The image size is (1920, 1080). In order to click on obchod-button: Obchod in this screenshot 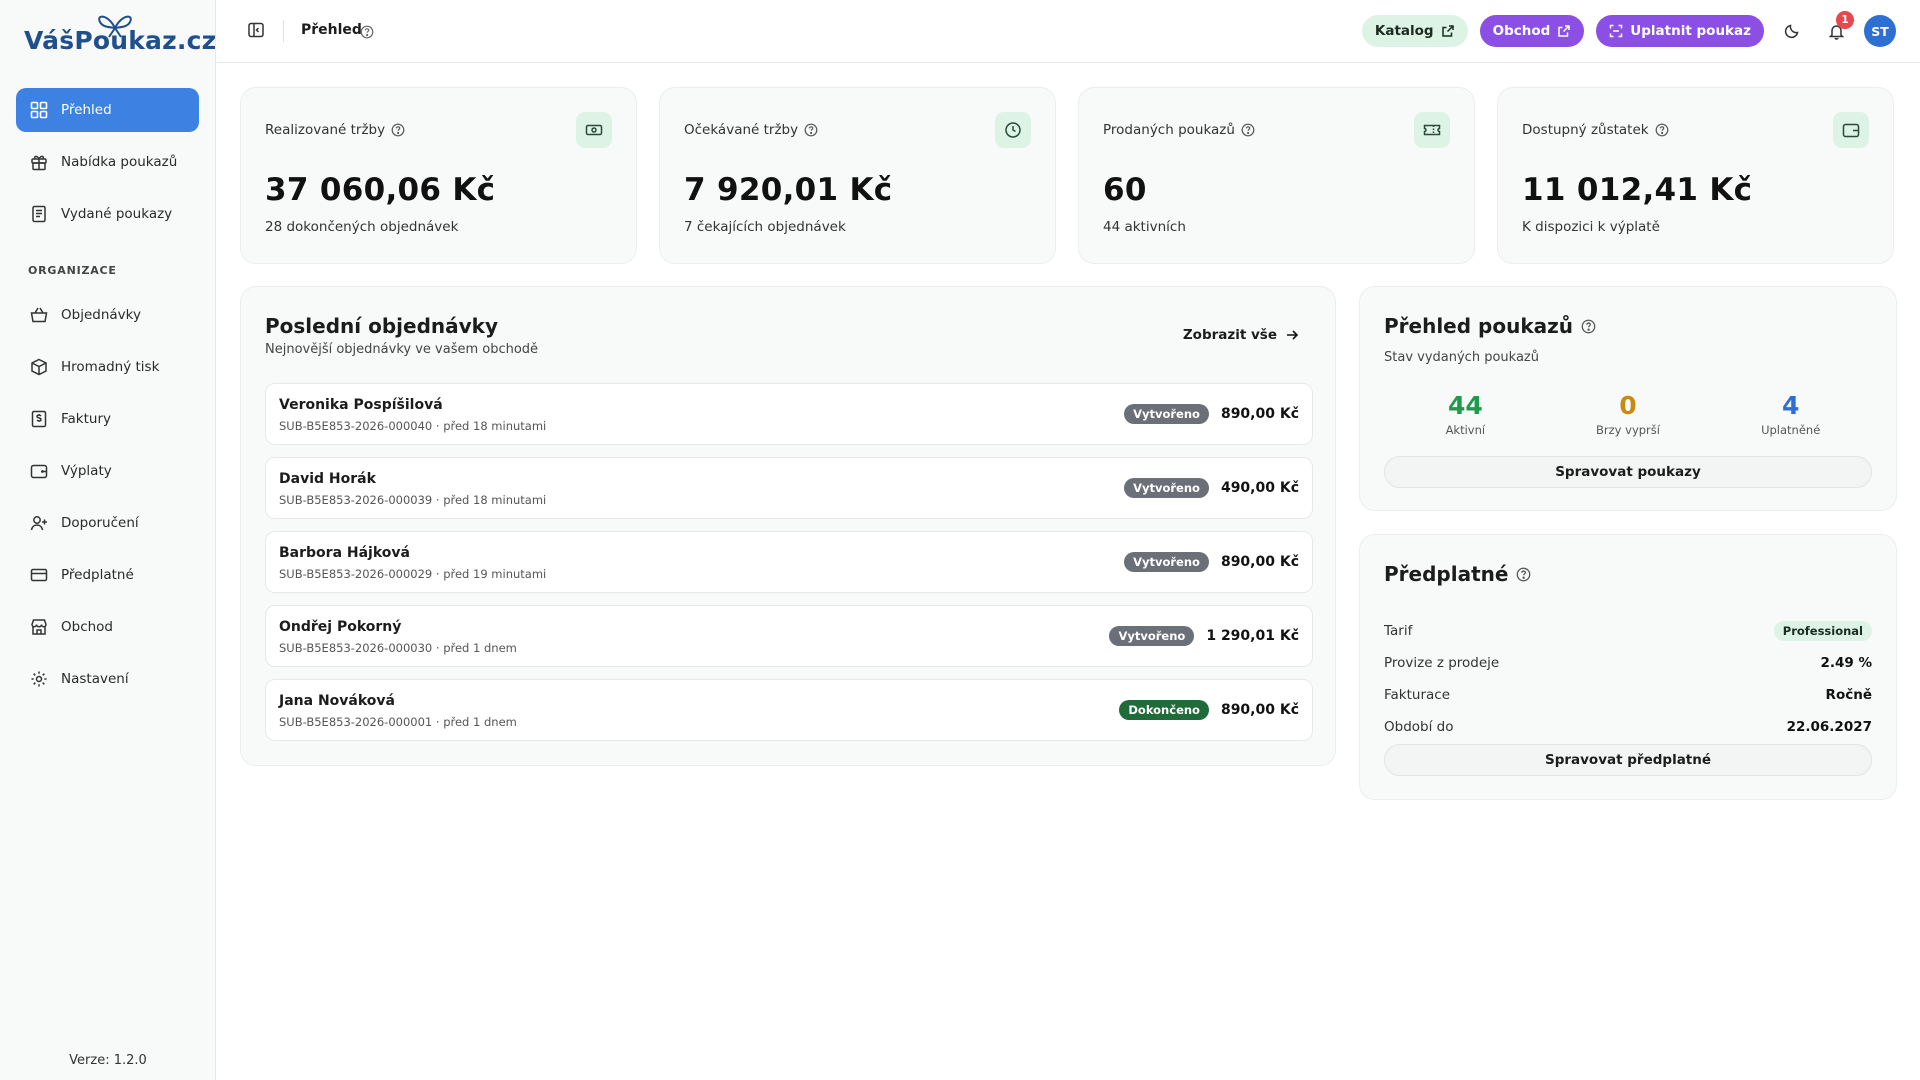, I will do `click(1532, 31)`.